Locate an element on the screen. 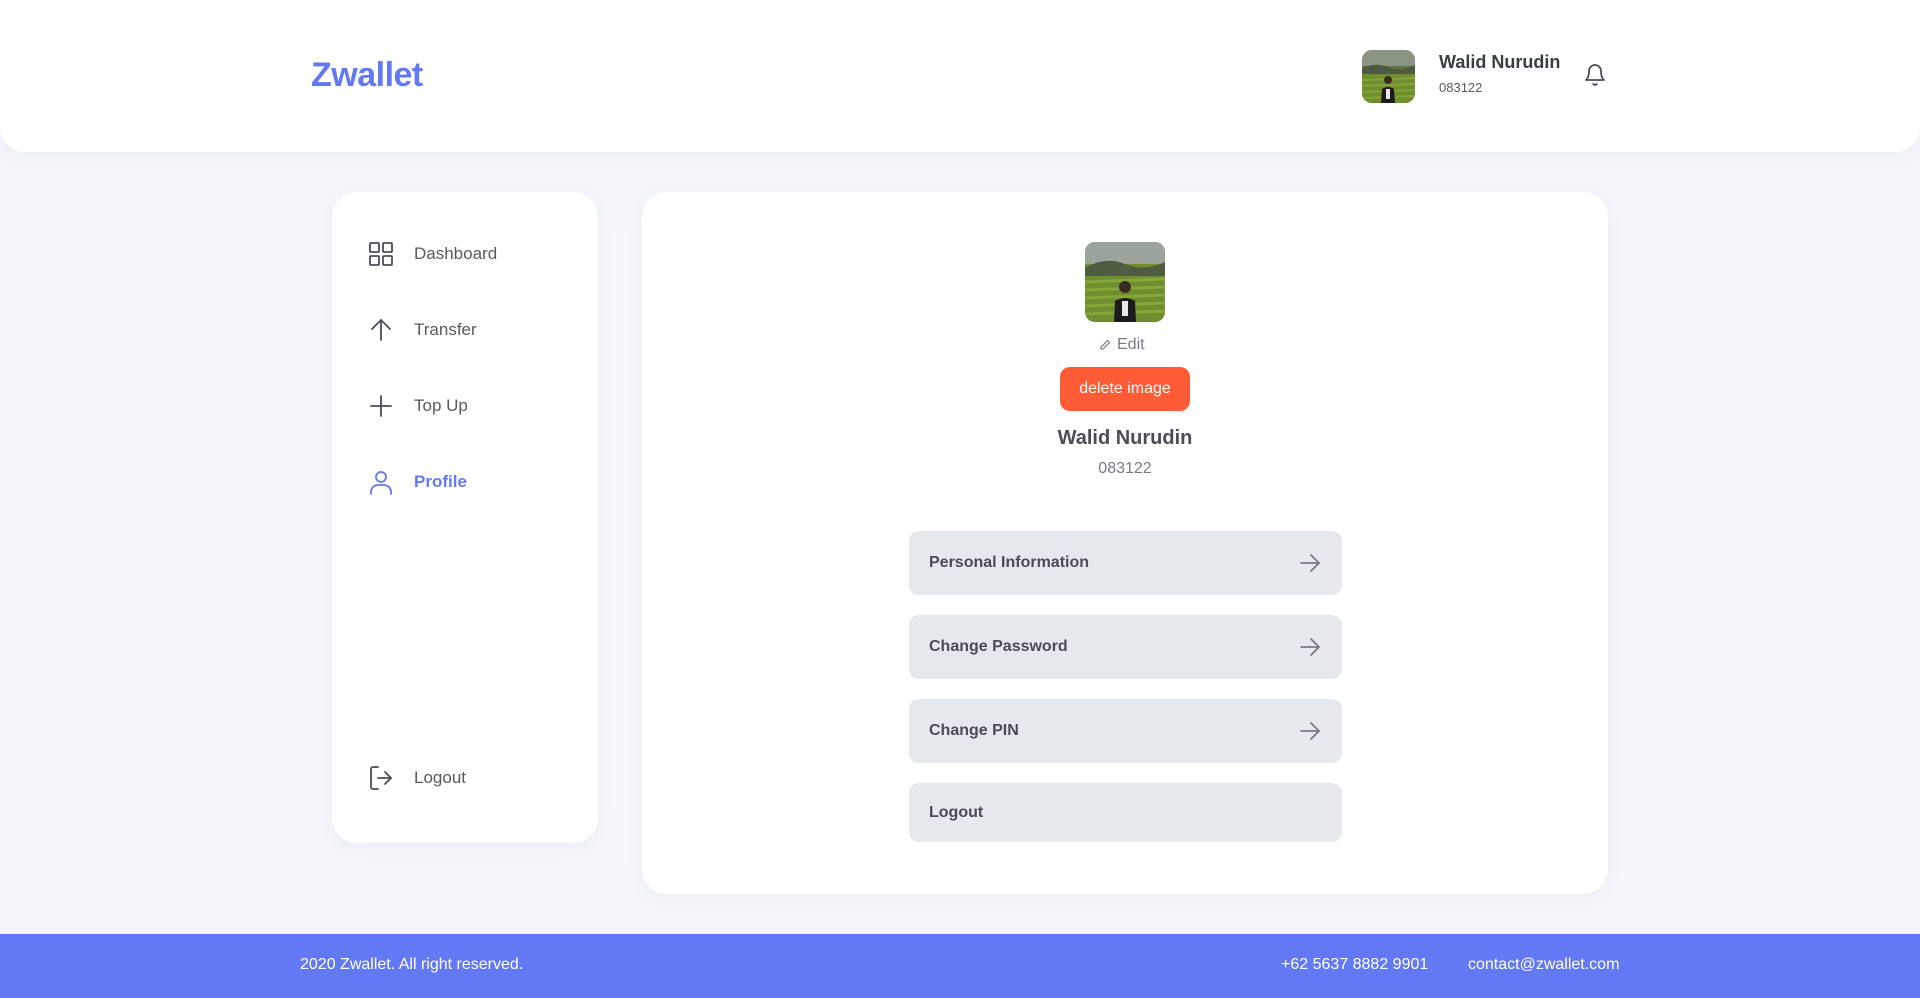 This screenshot has width=1920, height=998. footer-phone: +62 5637 8882 9901 is located at coordinates (1355, 964).